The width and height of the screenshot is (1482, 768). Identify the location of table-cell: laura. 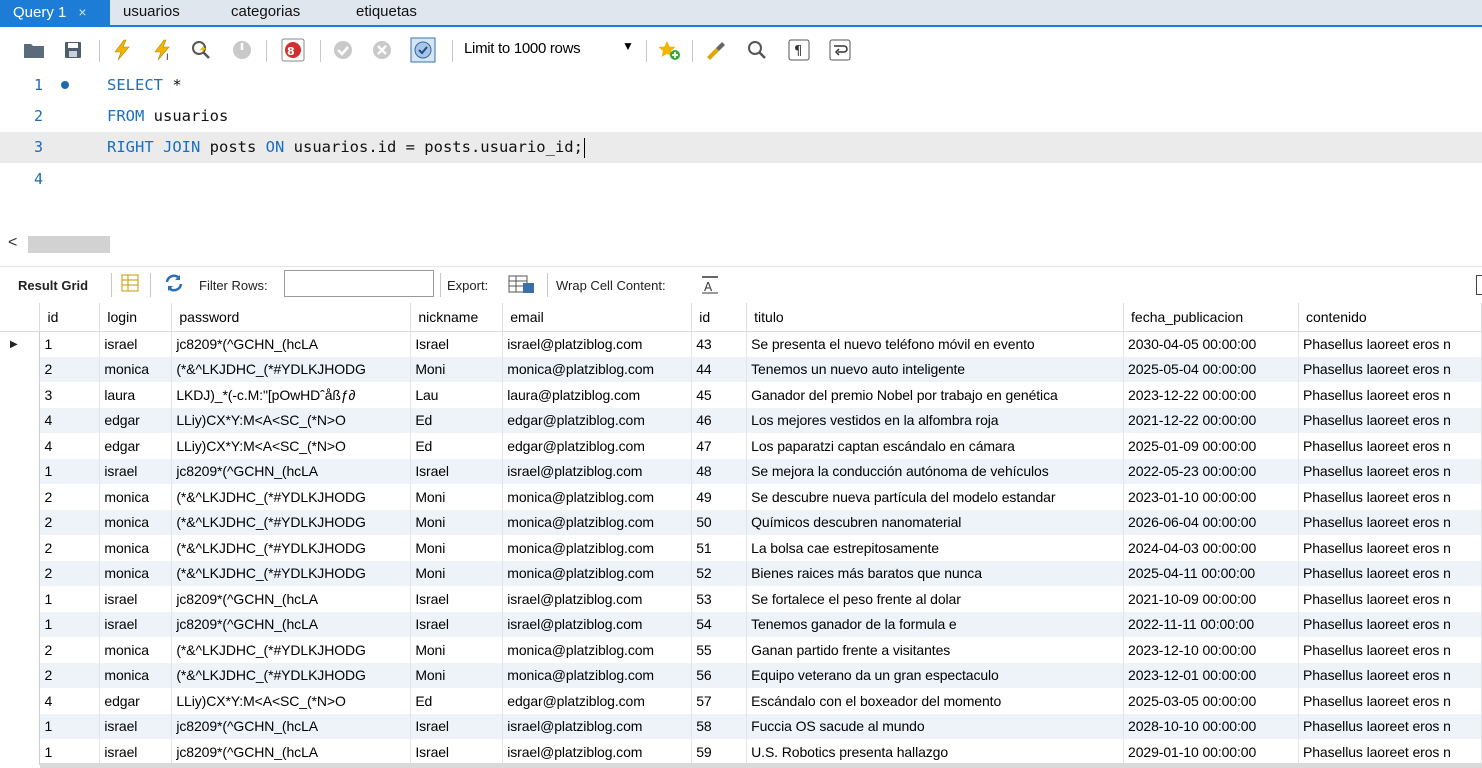
(136, 395).